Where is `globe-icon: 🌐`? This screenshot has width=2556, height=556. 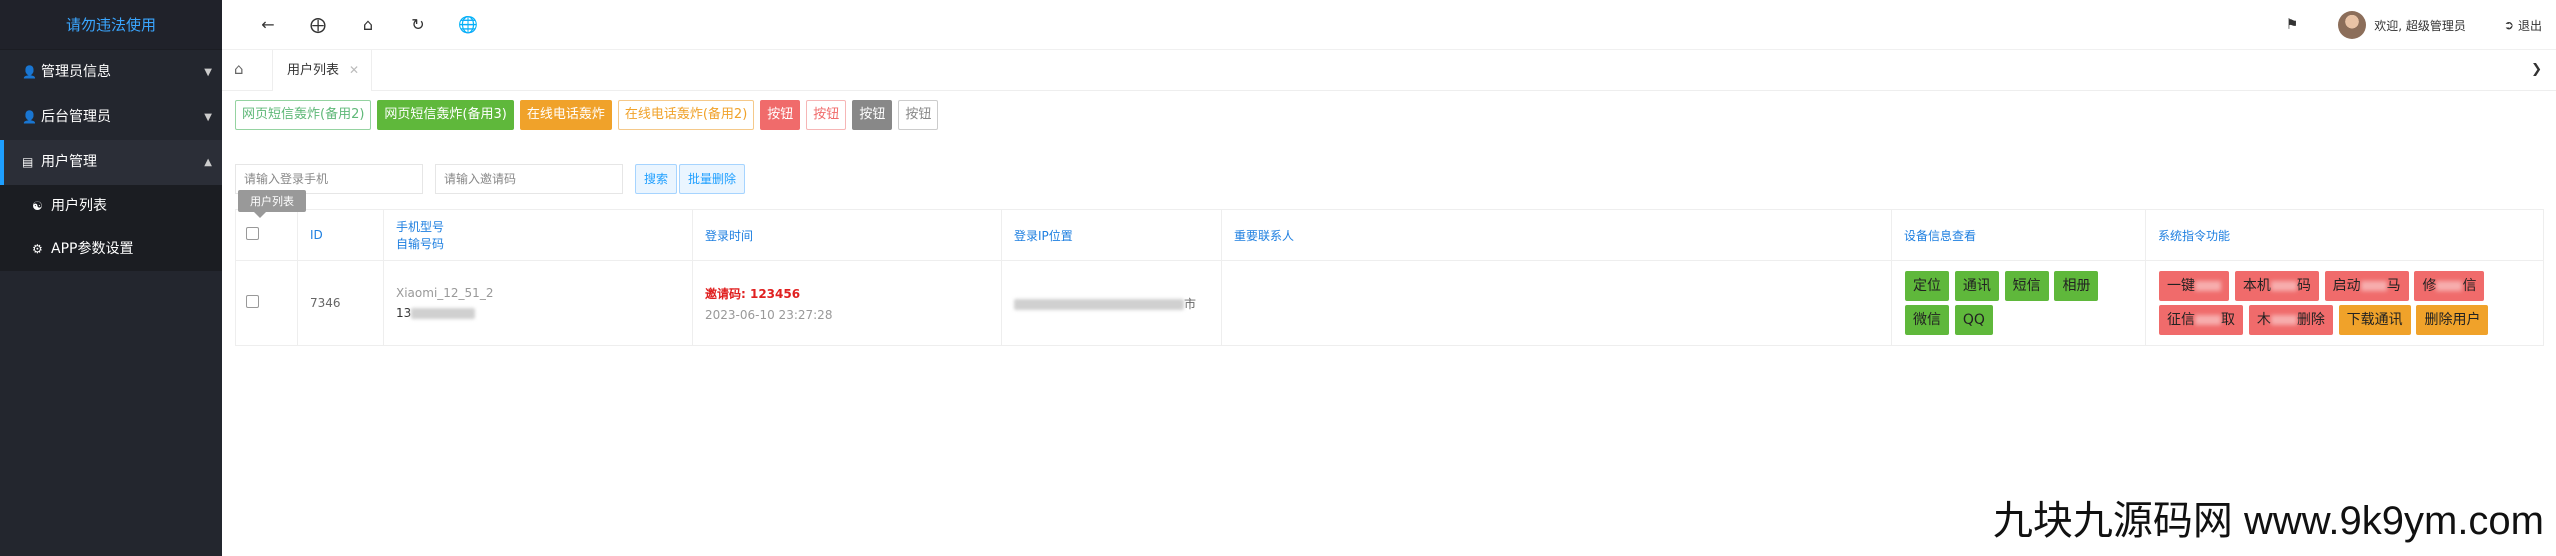
globe-icon: 🌐 is located at coordinates (468, 24).